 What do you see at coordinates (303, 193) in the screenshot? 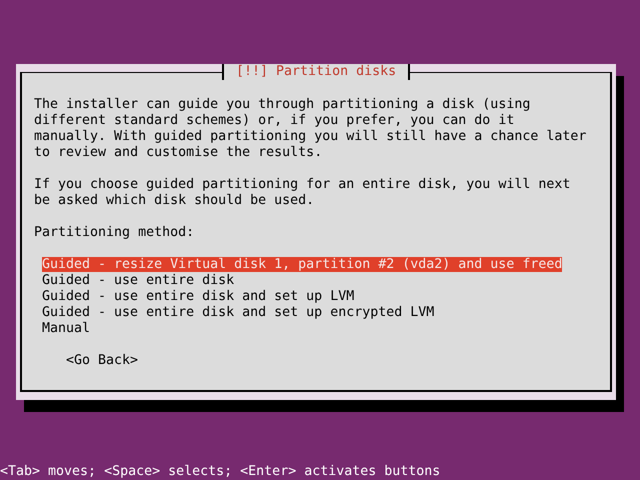
I see `description-paragraph: If you choose guided partitioning for an entire disk, you will next be asked which disk should be used.` at bounding box center [303, 193].